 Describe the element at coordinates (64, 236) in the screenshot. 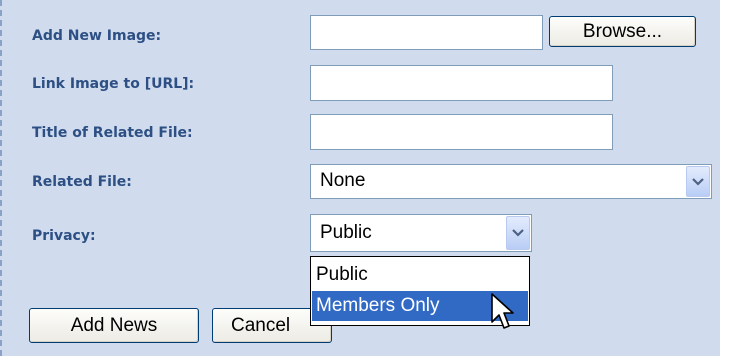

I see `privacy-label: Privacy:` at that location.